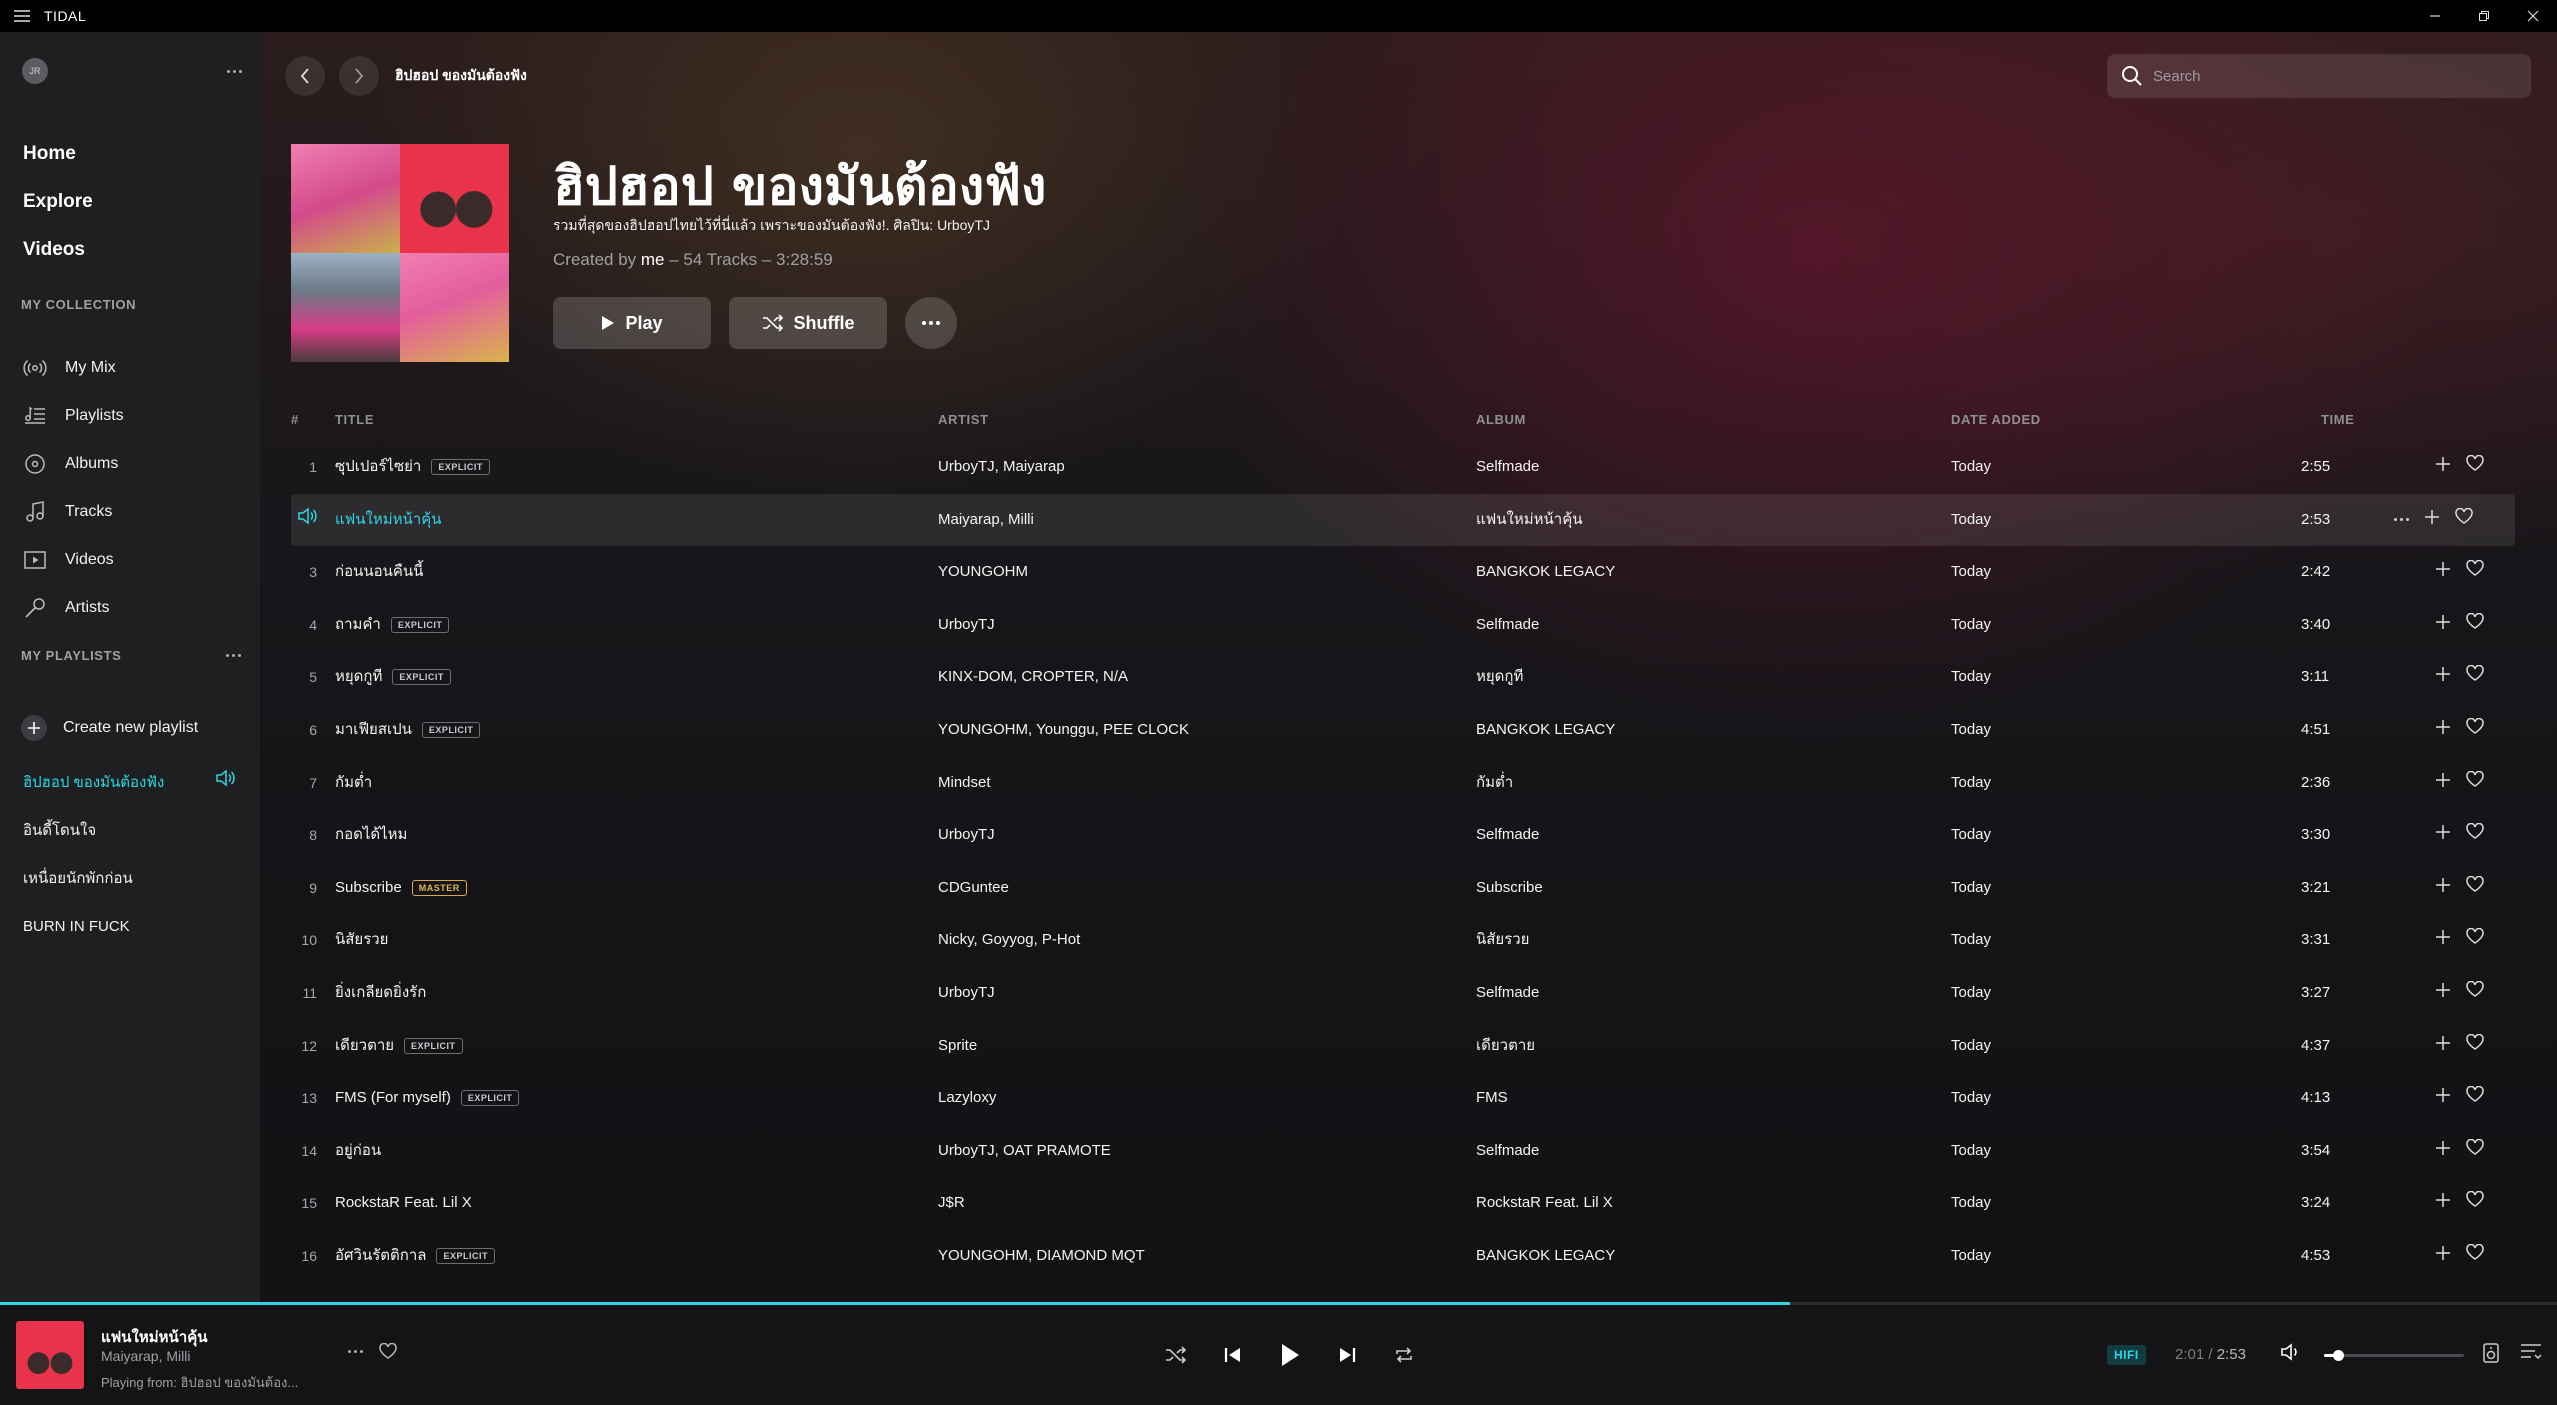 Image resolution: width=2557 pixels, height=1405 pixels. I want to click on track-title: ยิ่งเกลียดยิ่งรัก, so click(380, 993).